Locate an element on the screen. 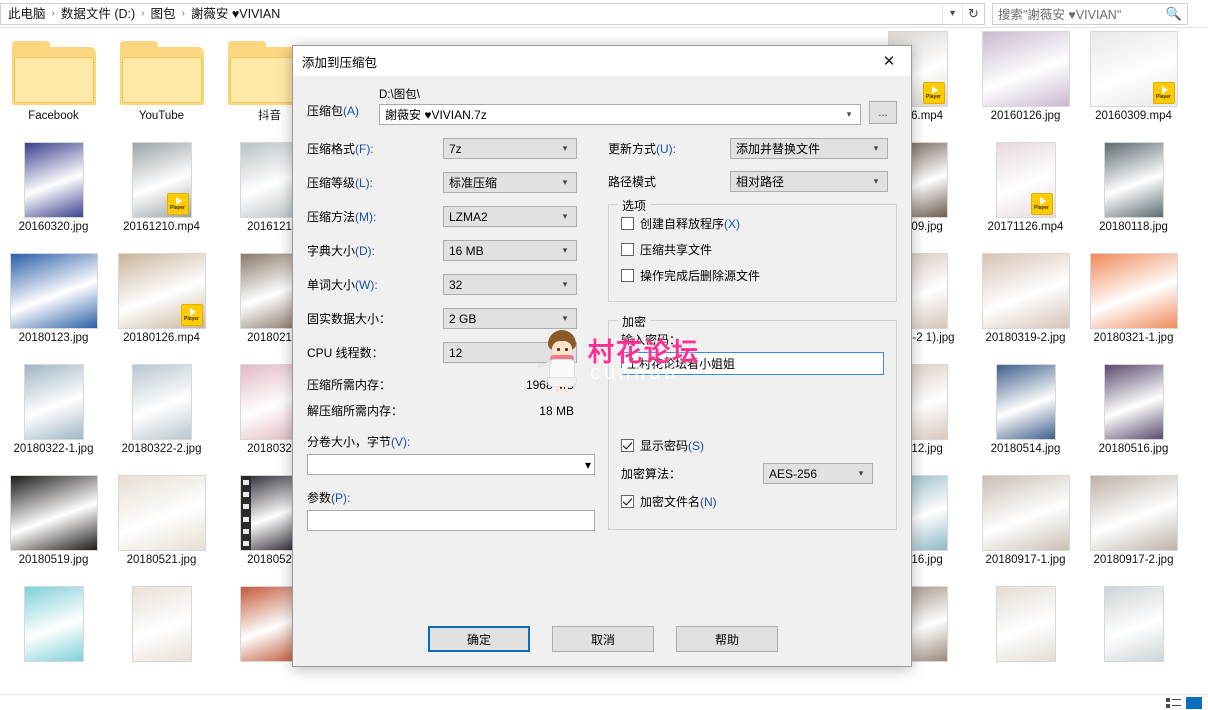  checkbox-compress-shared-box is located at coordinates (627, 249).